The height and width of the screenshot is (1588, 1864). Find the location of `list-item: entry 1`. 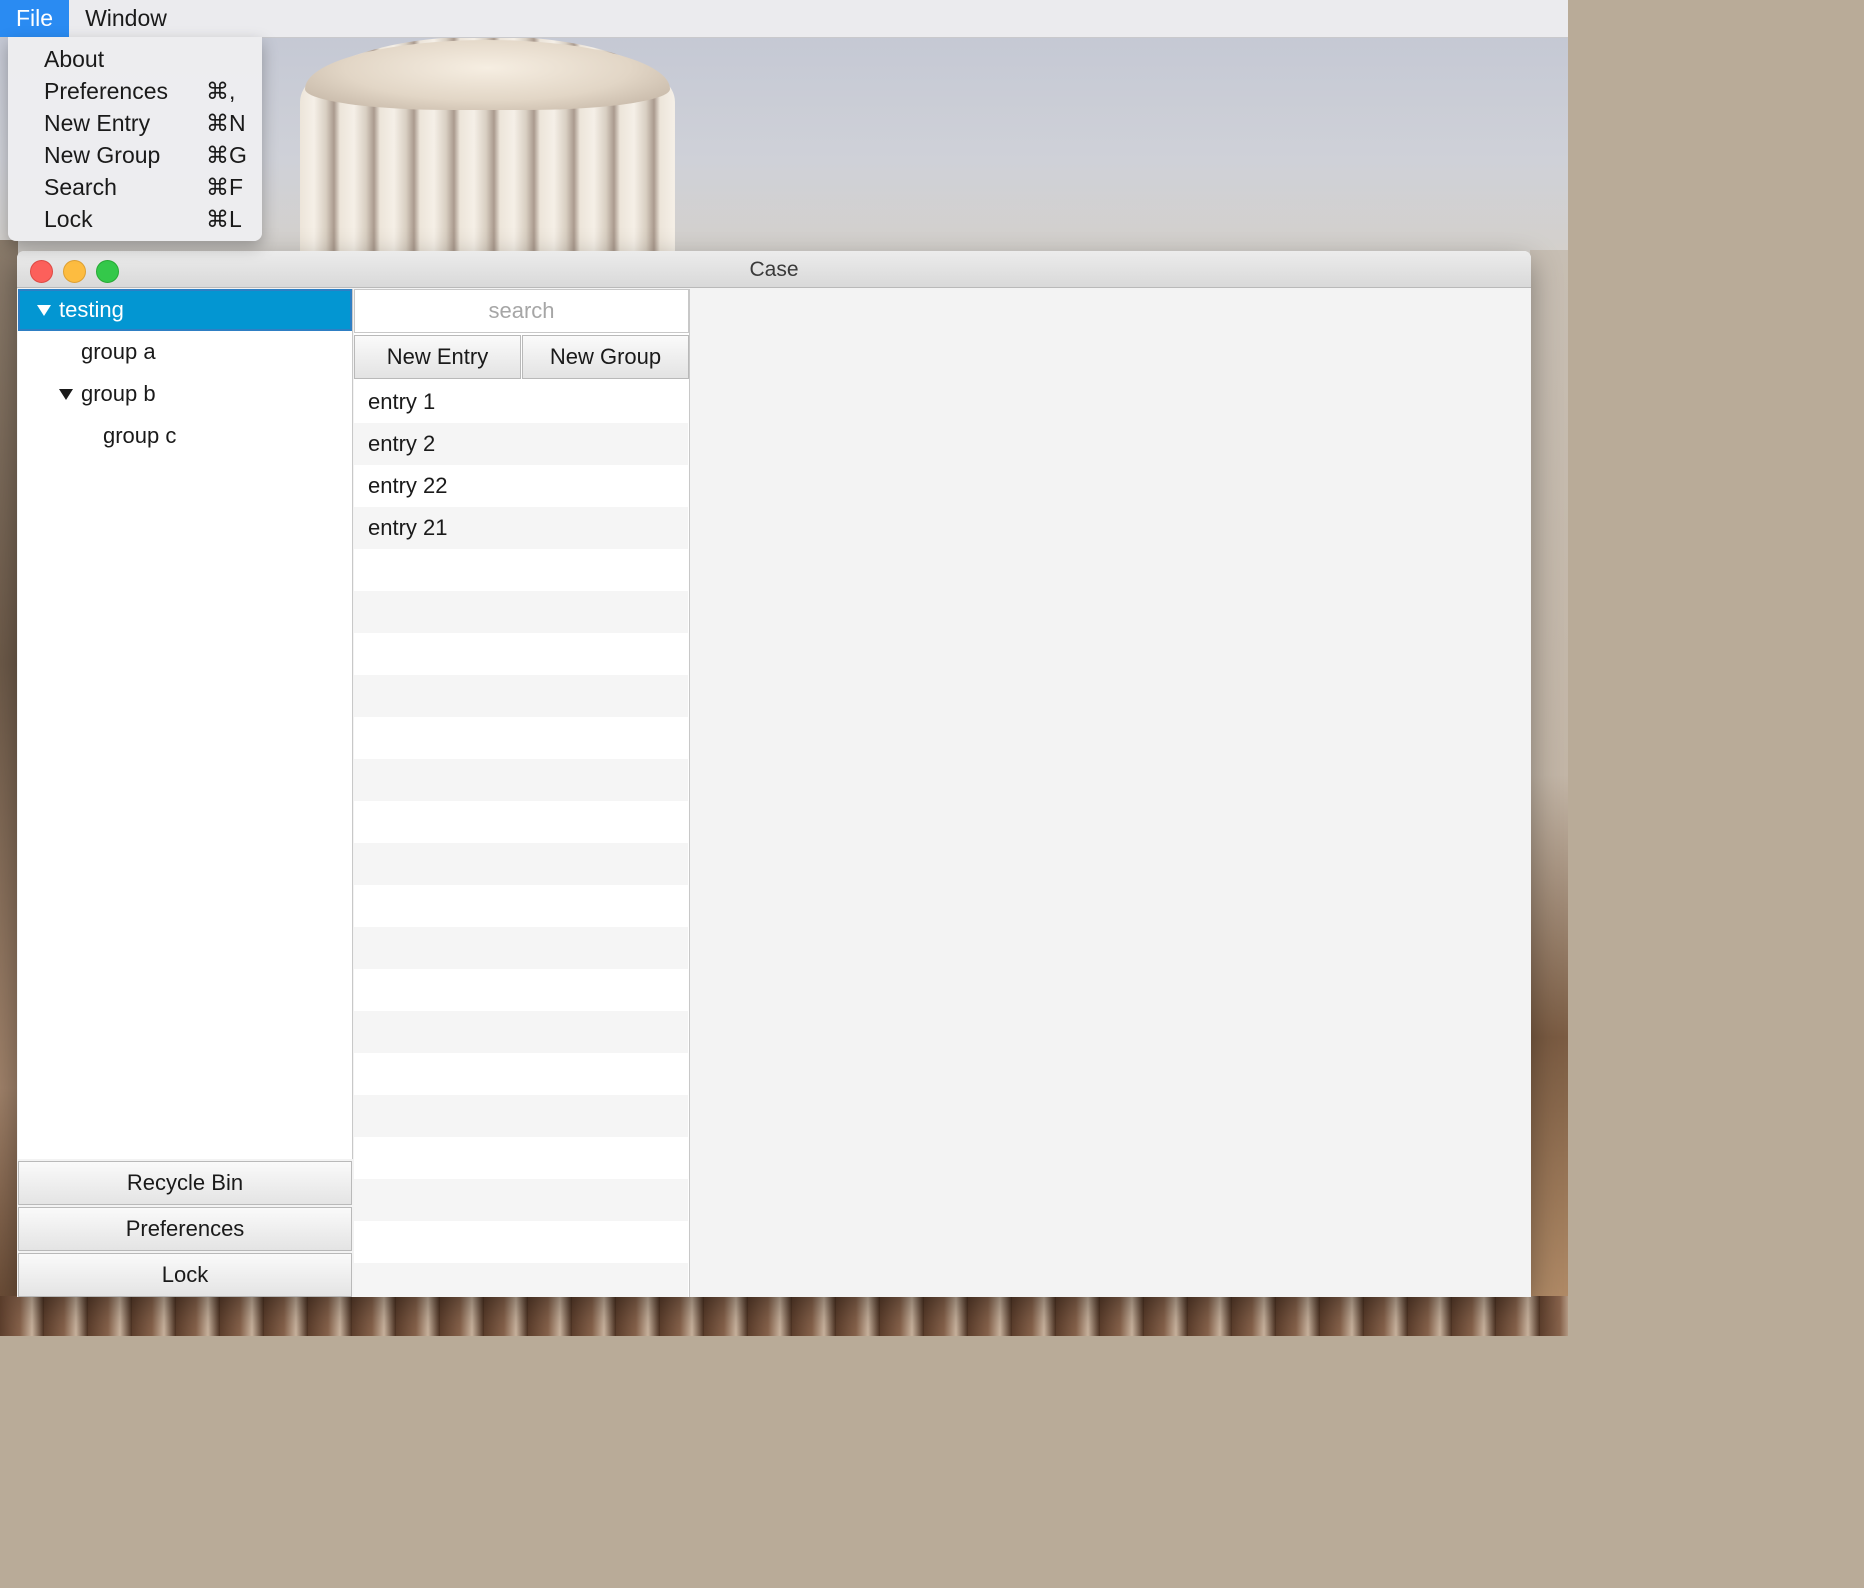

list-item: entry 1 is located at coordinates (521, 402).